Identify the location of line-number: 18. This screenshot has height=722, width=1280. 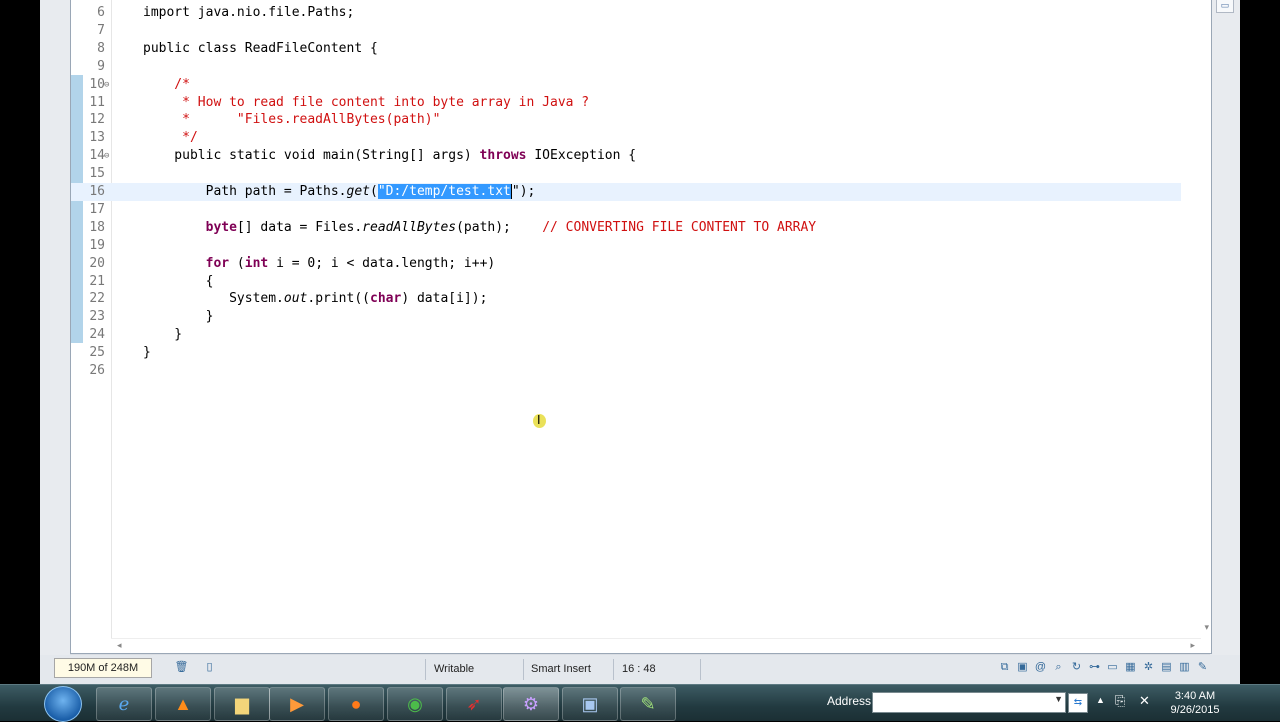
(97, 227).